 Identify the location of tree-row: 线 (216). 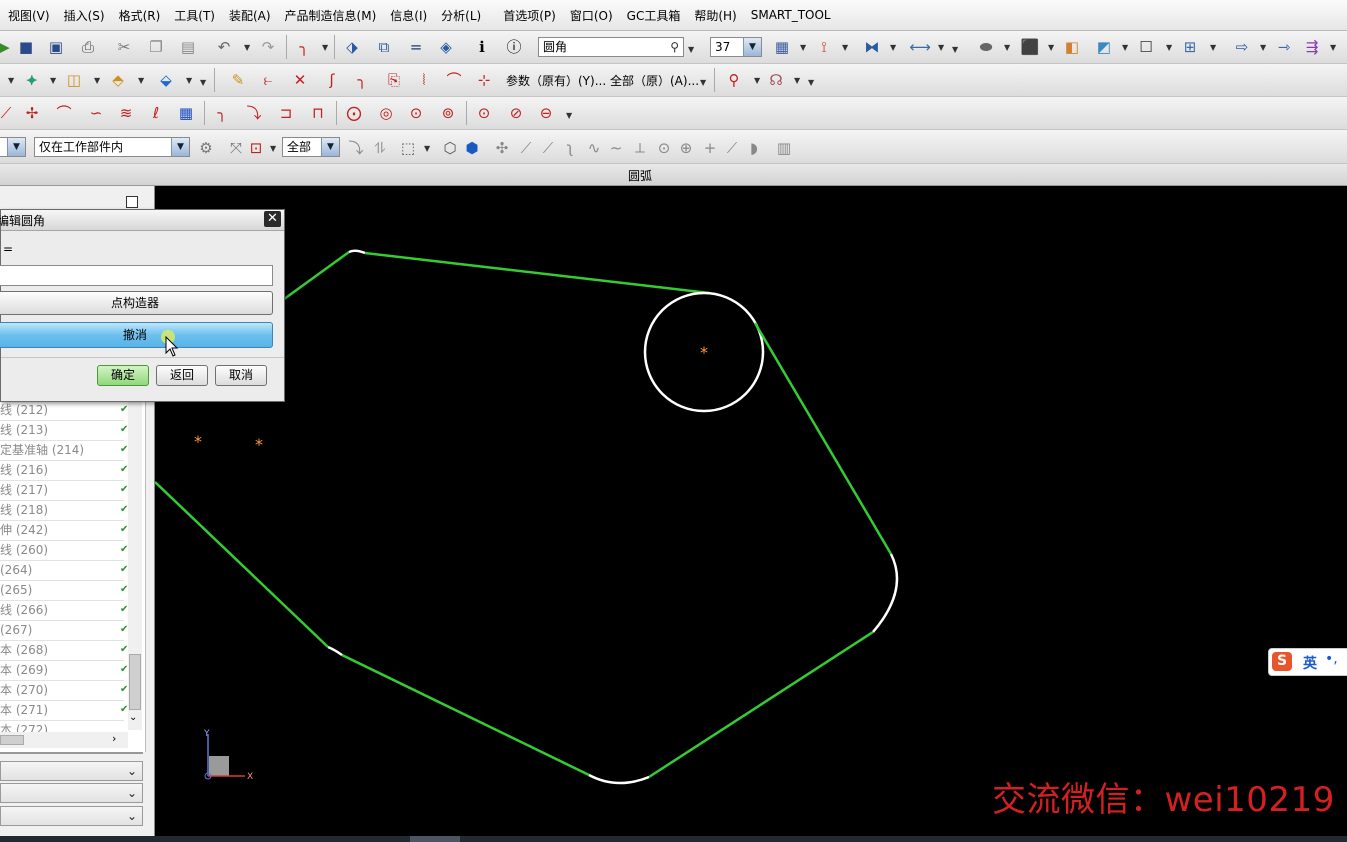
(62, 470).